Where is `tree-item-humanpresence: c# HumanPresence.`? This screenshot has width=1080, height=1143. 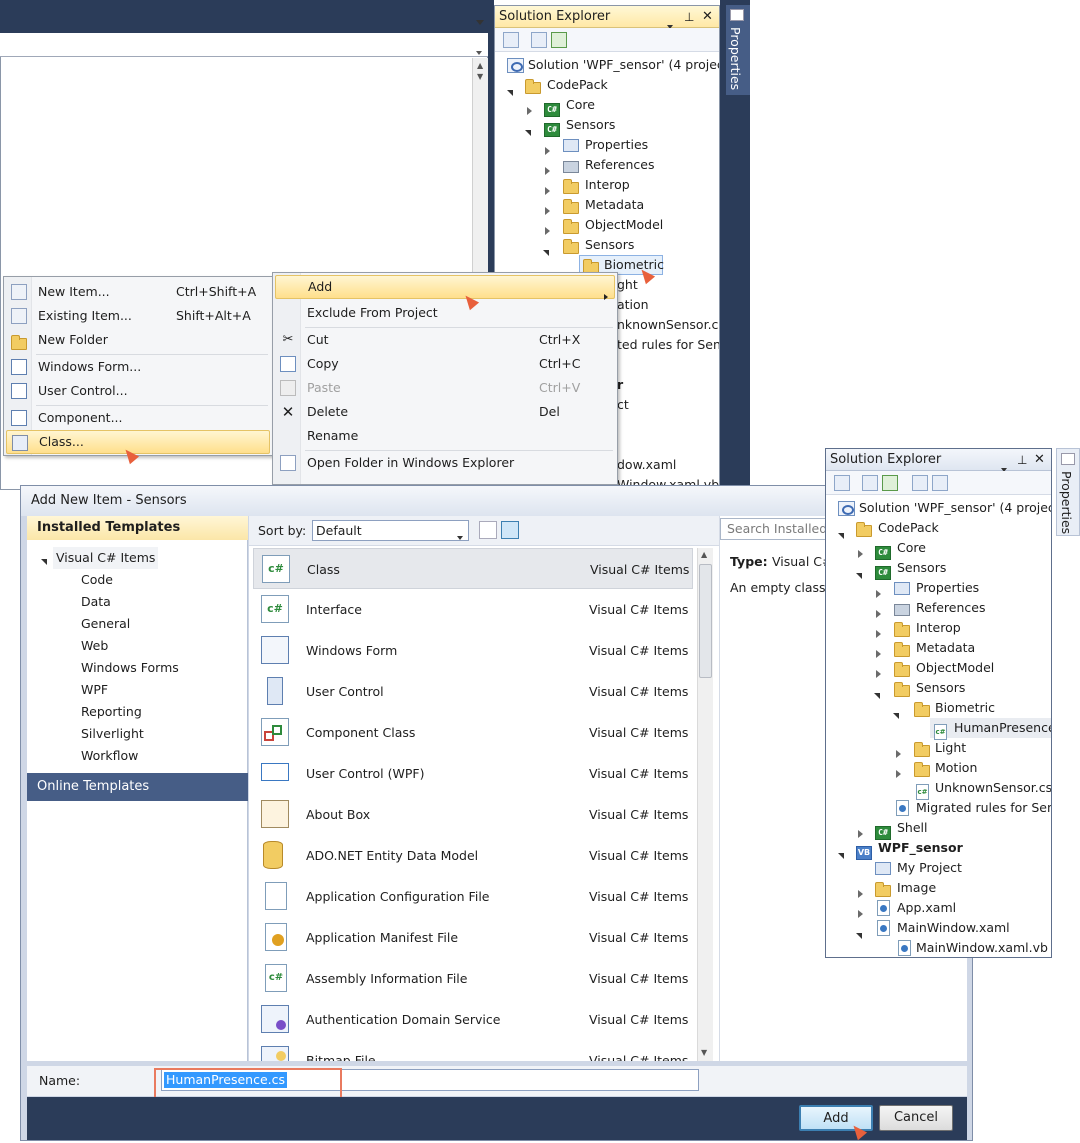 tree-item-humanpresence: c# HumanPresence. is located at coordinates (990, 729).